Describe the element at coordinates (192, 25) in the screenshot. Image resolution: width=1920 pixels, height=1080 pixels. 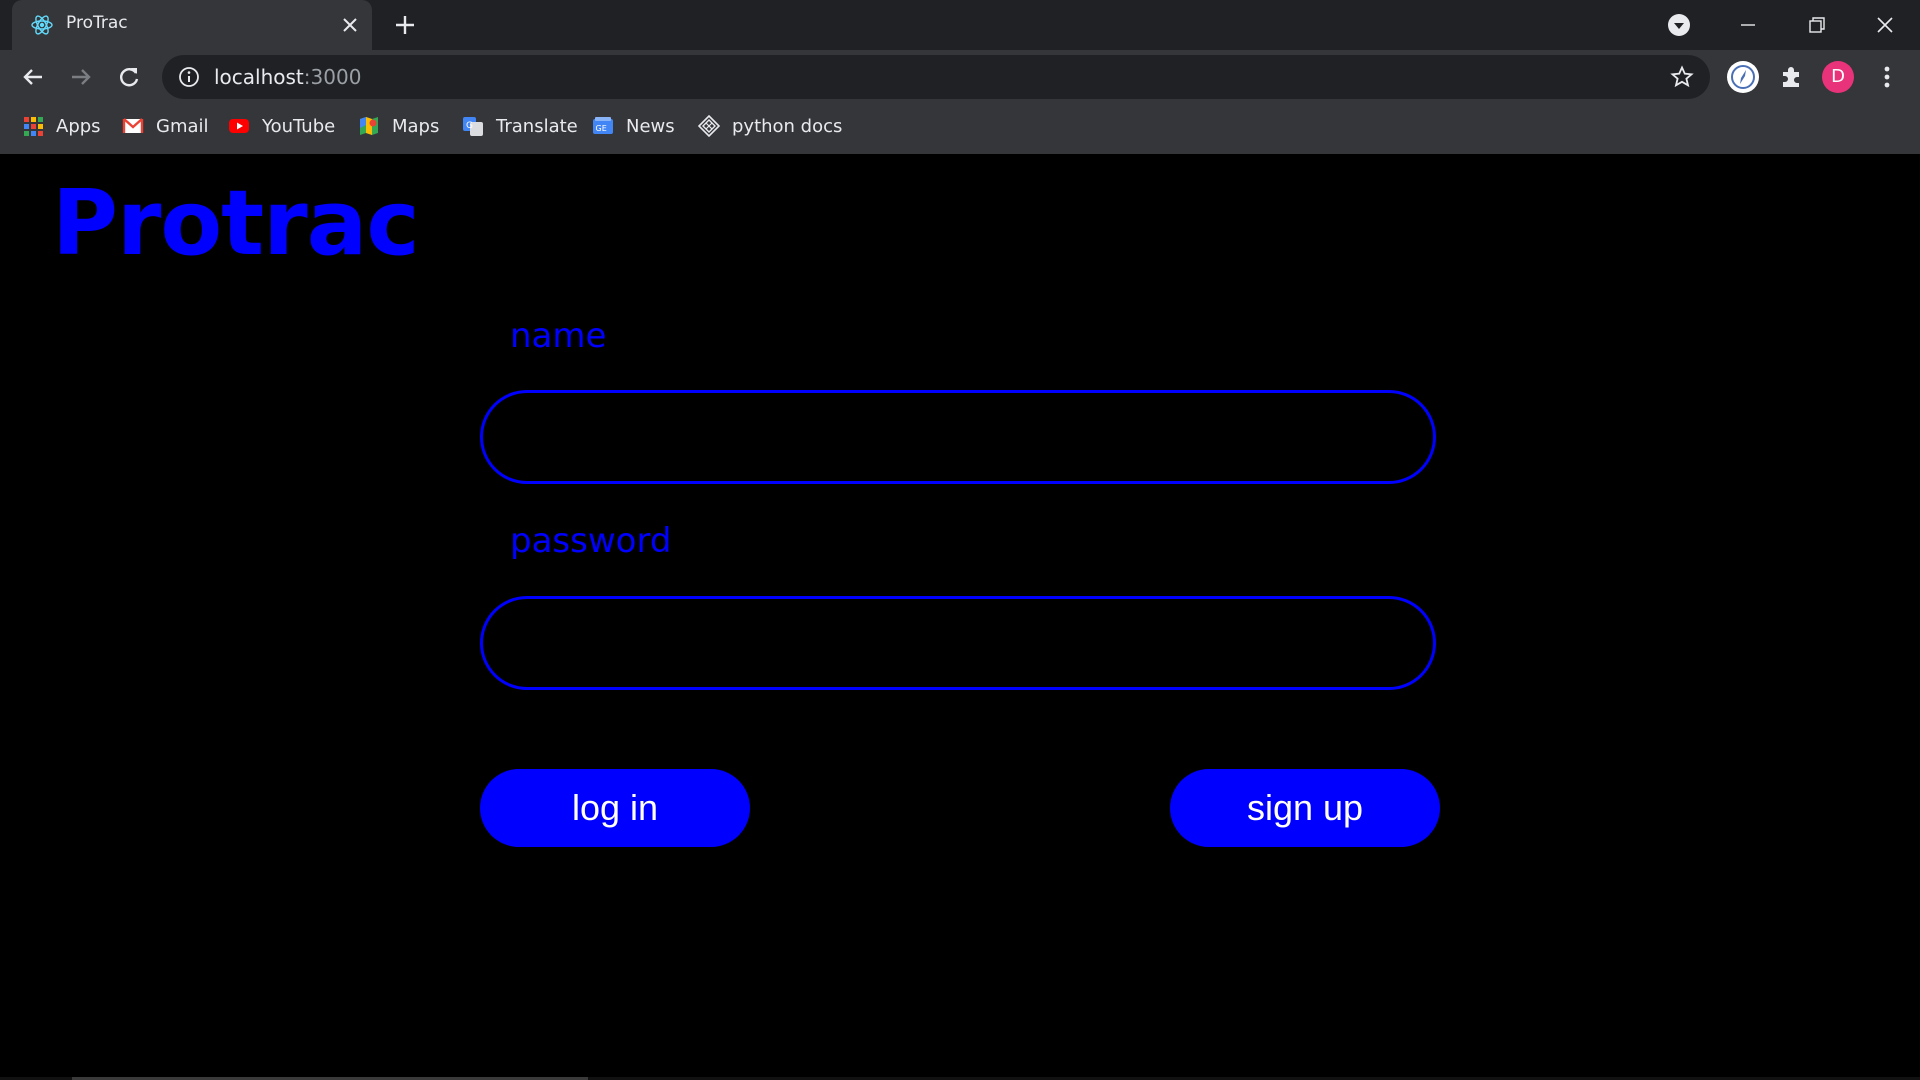
I see `browser-tab: ProTrac` at that location.